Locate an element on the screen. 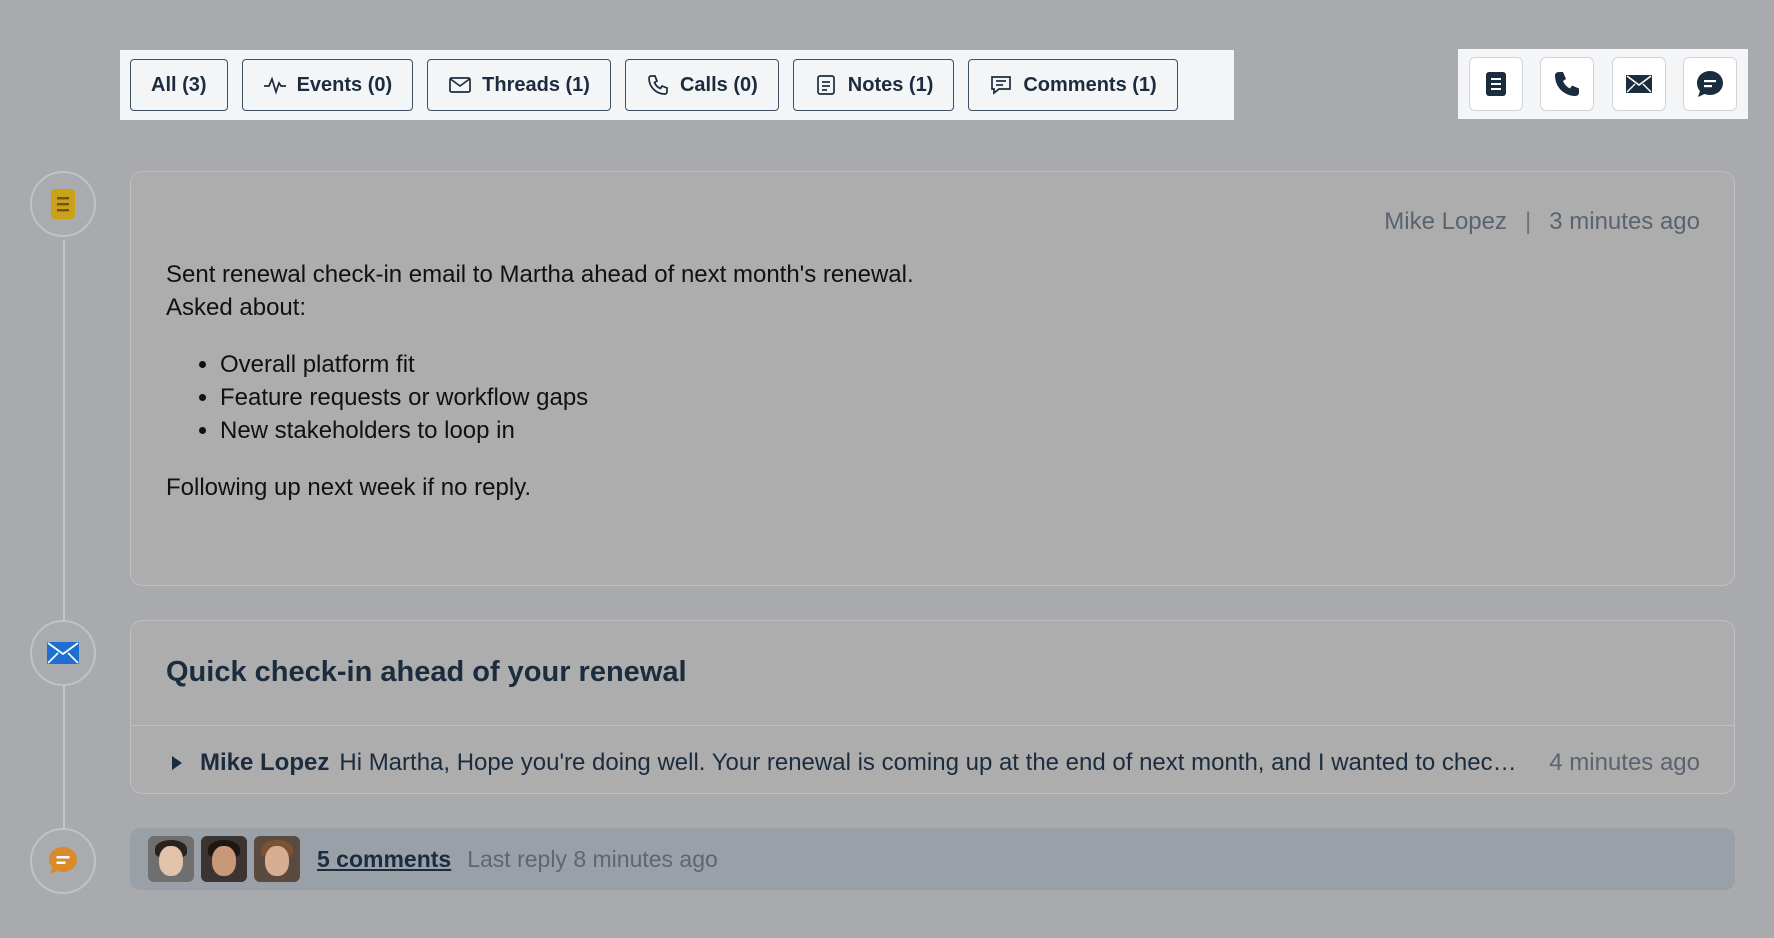 This screenshot has width=1774, height=938. filter-calls-button: Calls (0) is located at coordinates (701, 85).